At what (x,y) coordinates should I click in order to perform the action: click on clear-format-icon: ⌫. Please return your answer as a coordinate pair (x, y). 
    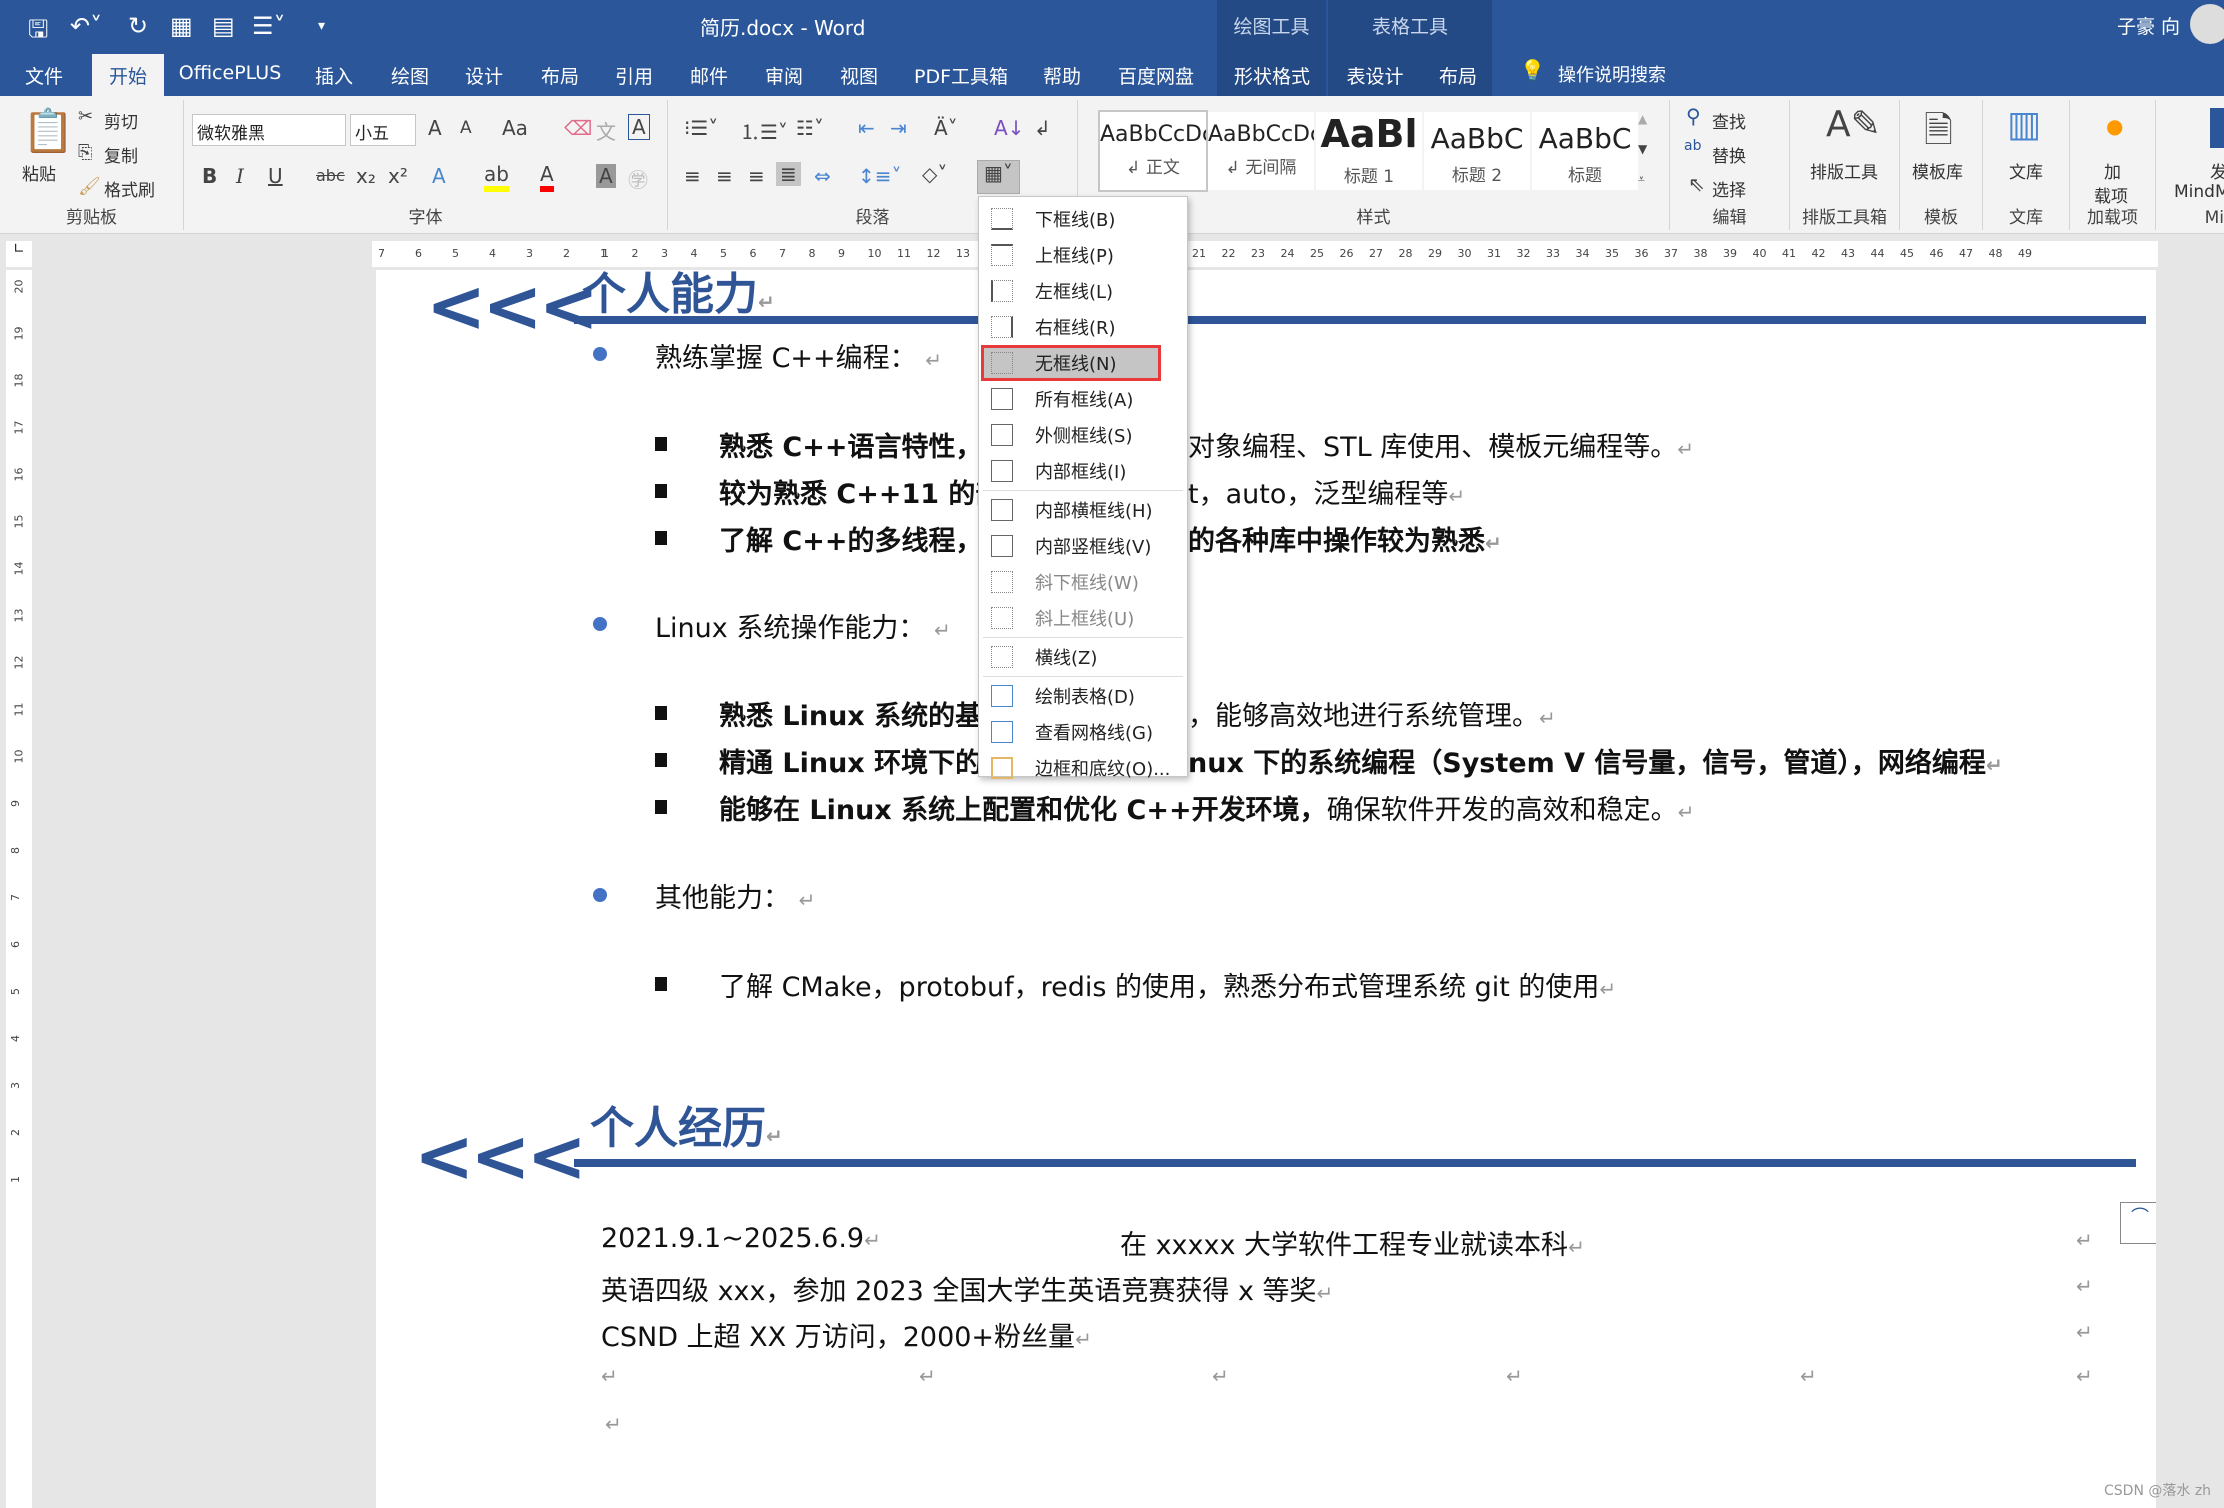
    Looking at the image, I should click on (578, 128).